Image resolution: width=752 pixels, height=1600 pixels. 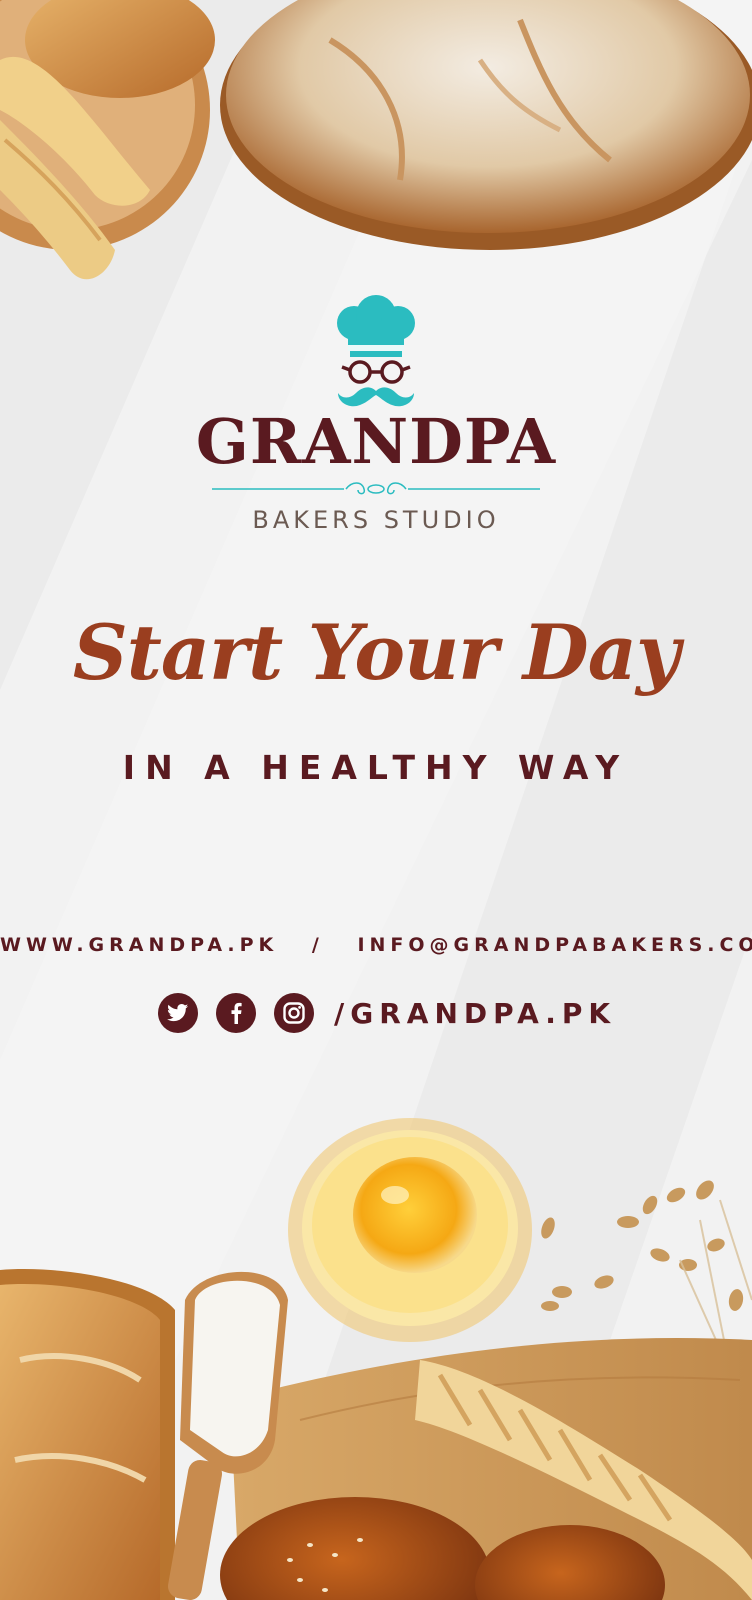 What do you see at coordinates (87, 1434) in the screenshot?
I see `baguette-image` at bounding box center [87, 1434].